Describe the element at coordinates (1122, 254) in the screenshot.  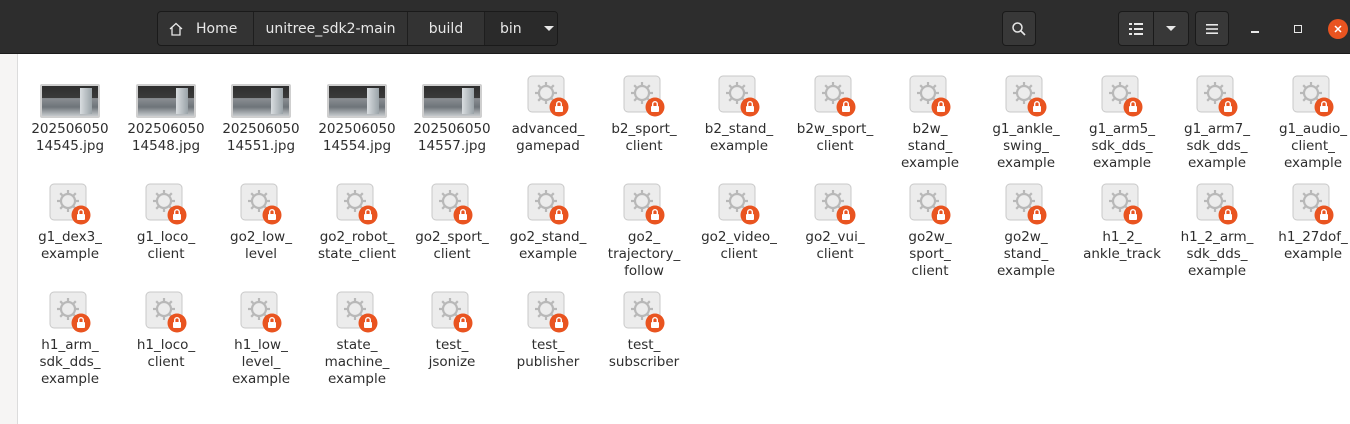
I see `file-name-line: ankle_track` at that location.